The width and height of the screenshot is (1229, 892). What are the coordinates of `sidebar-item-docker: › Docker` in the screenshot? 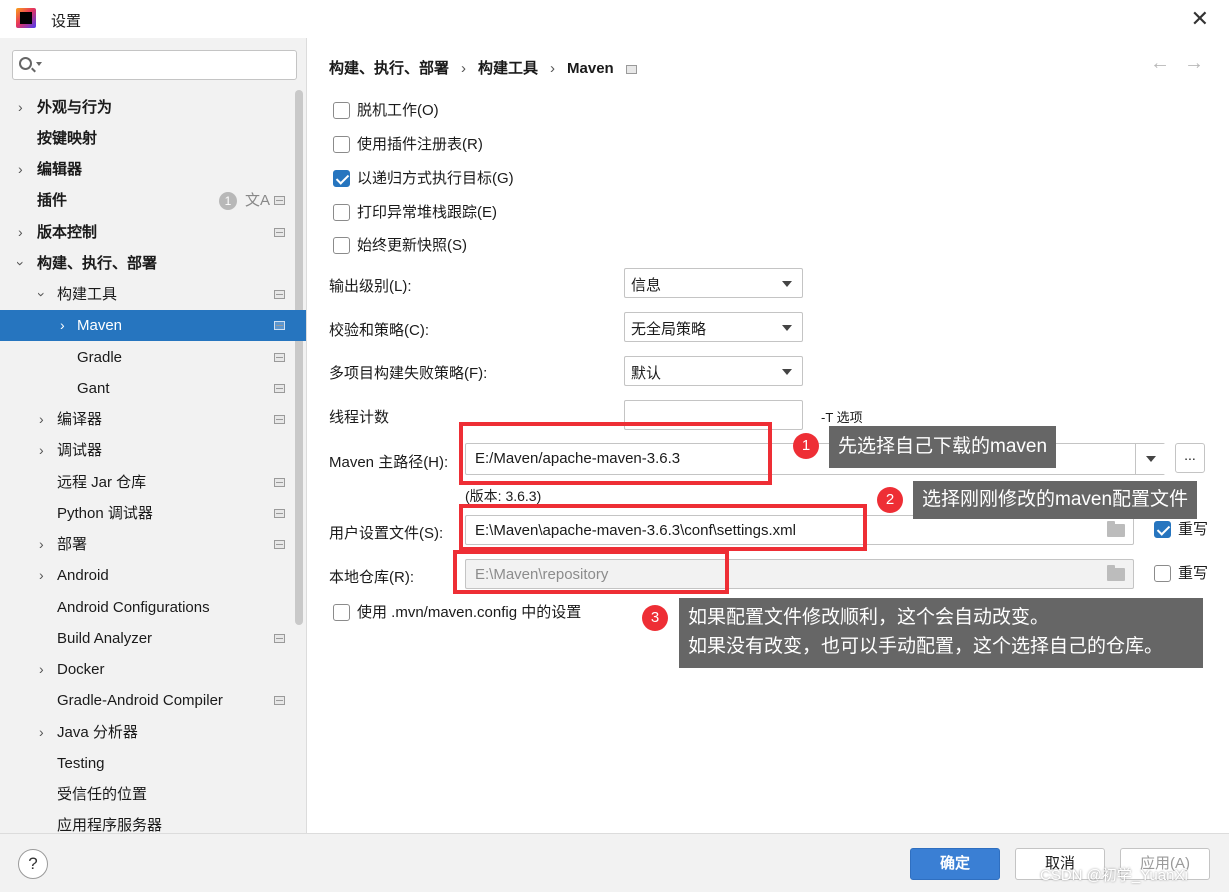 It's located at (153, 669).